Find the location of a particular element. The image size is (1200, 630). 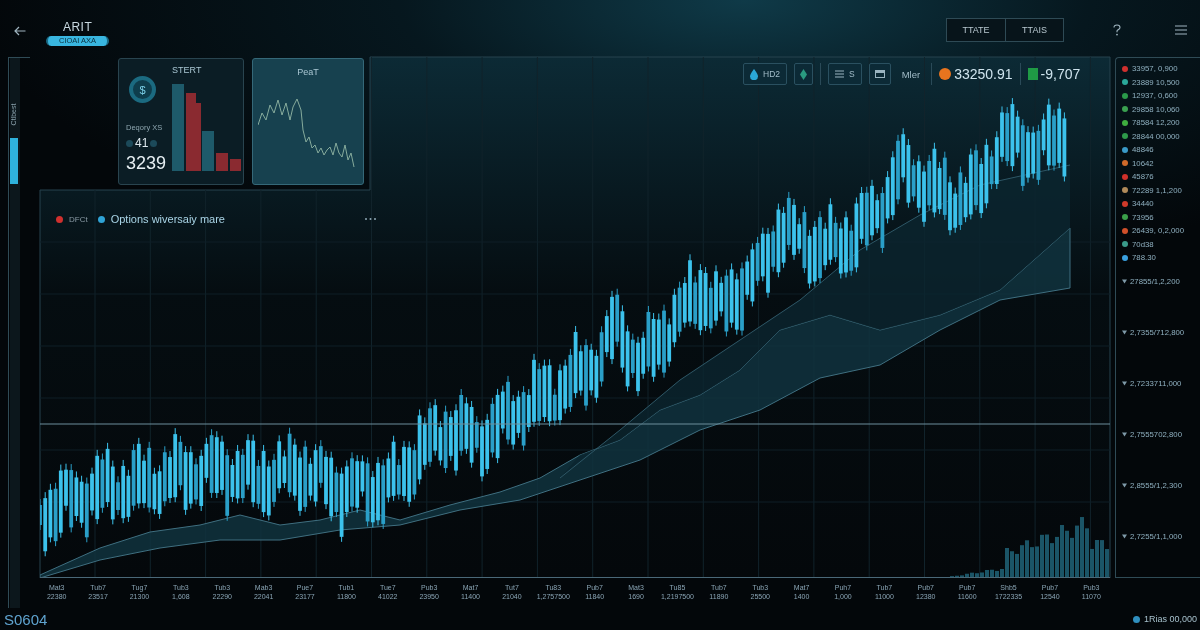

card-title: STERT is located at coordinates (187, 70).